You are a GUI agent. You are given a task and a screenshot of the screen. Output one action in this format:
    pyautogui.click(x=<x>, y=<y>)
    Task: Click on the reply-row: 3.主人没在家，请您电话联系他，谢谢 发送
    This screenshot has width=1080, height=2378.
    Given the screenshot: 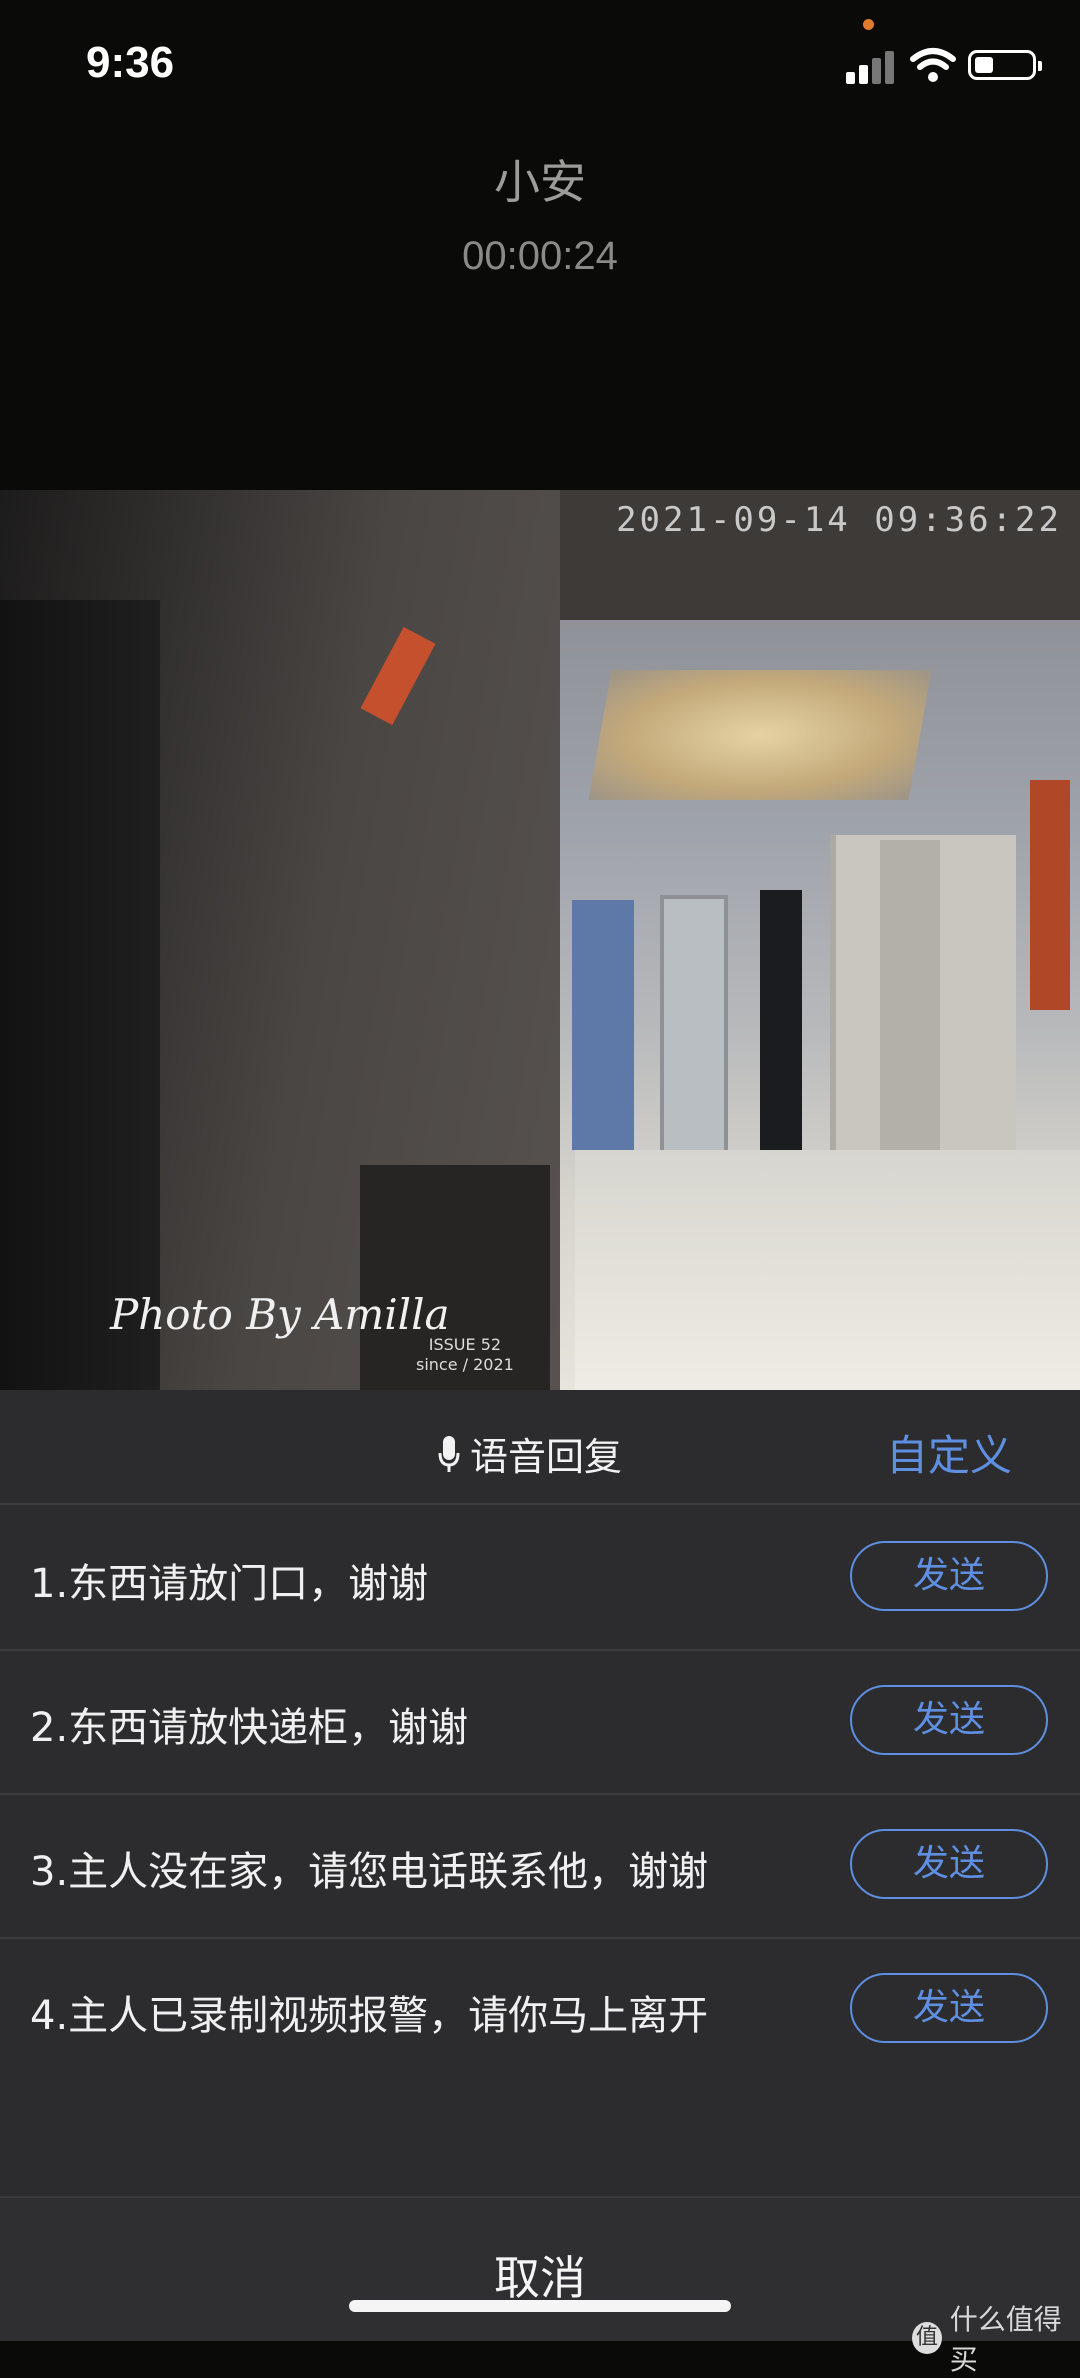 What is the action you would take?
    pyautogui.click(x=540, y=1866)
    